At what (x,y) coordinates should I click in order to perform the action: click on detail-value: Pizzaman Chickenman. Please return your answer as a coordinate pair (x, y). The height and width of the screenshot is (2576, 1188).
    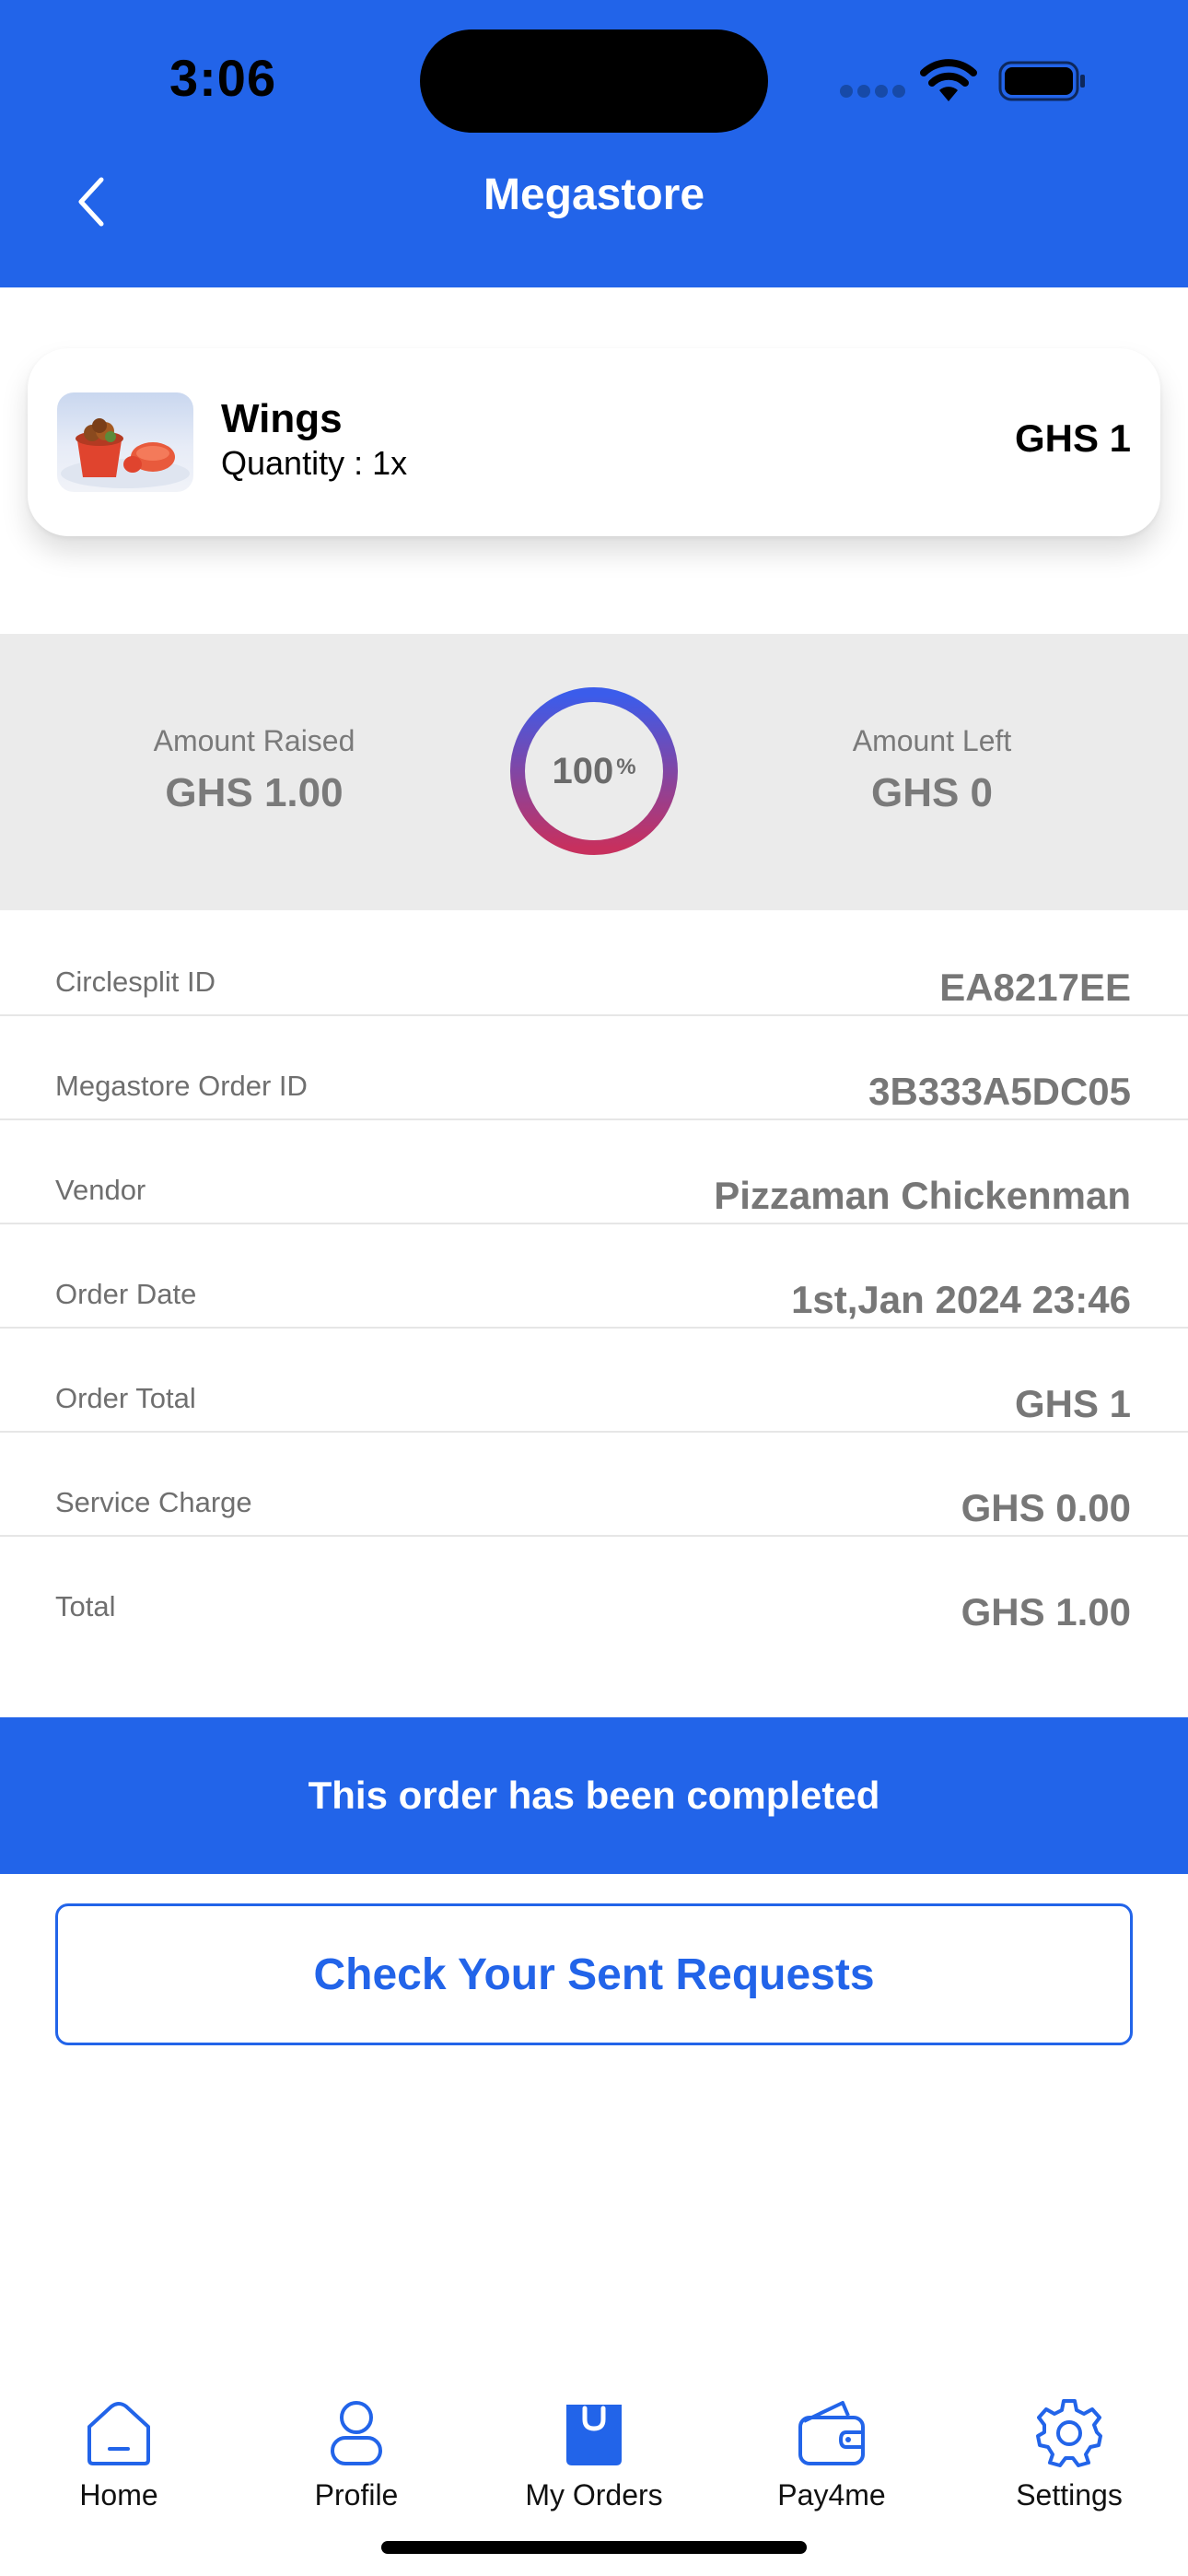
    Looking at the image, I should click on (922, 1195).